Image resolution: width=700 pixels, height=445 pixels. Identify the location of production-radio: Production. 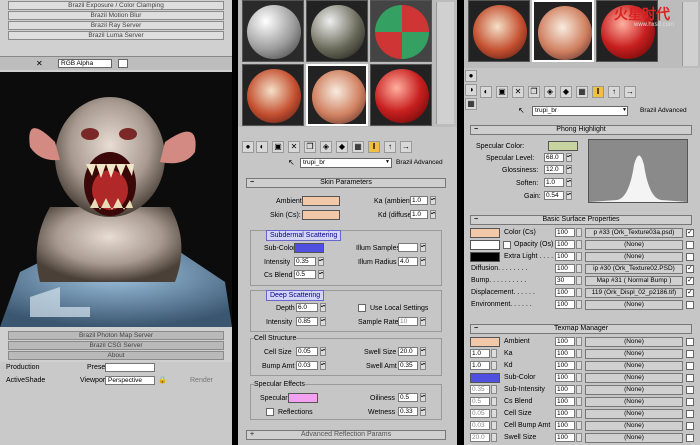
(22, 367).